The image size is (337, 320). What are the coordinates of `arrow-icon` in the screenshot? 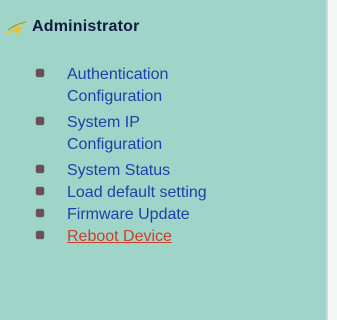 It's located at (16, 28).